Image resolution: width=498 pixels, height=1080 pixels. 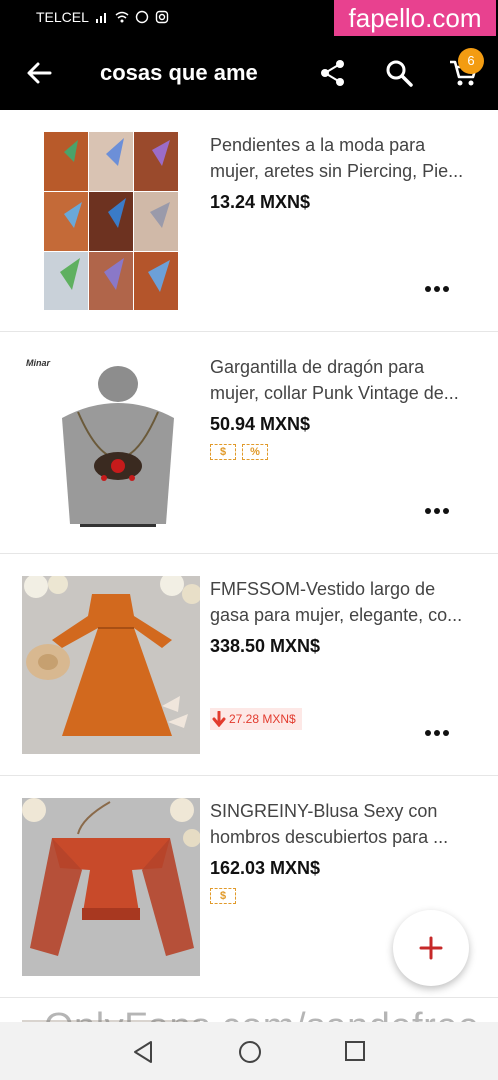 I want to click on status-bar: TELCEL fapello.com, so click(x=249, y=18).